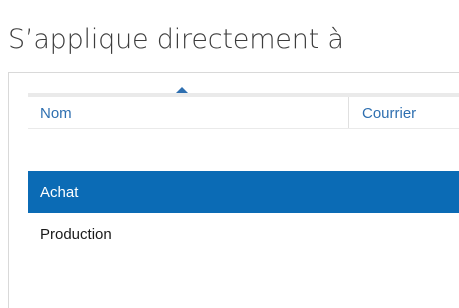 Image resolution: width=459 pixels, height=308 pixels. Describe the element at coordinates (176, 39) in the screenshot. I see `section-title: S’applique directement à` at that location.